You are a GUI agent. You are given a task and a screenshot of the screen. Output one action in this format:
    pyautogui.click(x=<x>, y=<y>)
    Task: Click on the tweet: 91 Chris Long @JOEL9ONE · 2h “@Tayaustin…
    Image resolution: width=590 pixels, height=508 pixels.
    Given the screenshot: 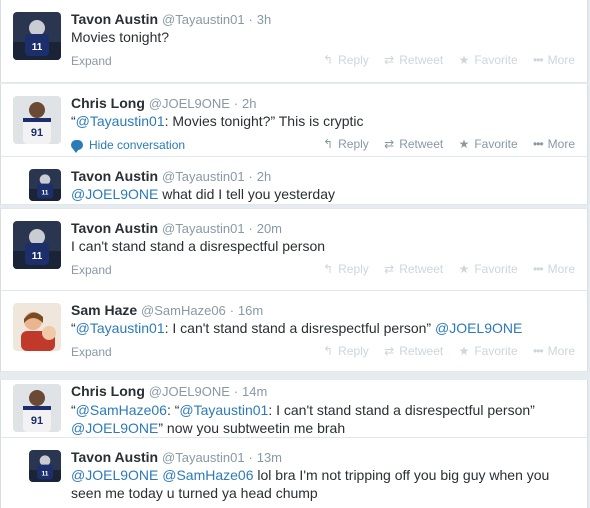 What is the action you would take?
    pyautogui.click(x=294, y=120)
    